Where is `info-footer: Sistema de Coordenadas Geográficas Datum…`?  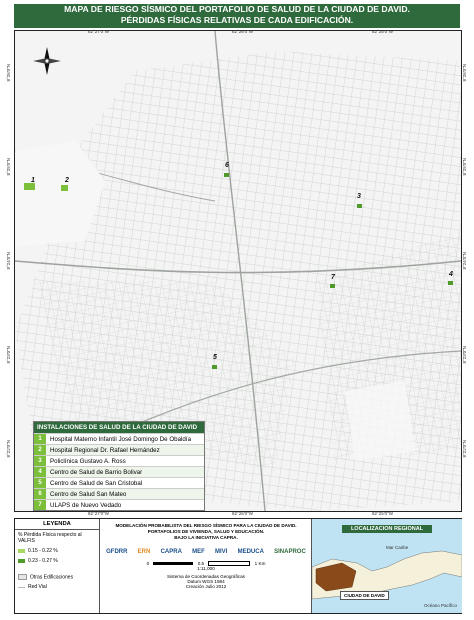
info-footer: Sistema de Coordenadas Geográficas Datum… is located at coordinates (206, 581).